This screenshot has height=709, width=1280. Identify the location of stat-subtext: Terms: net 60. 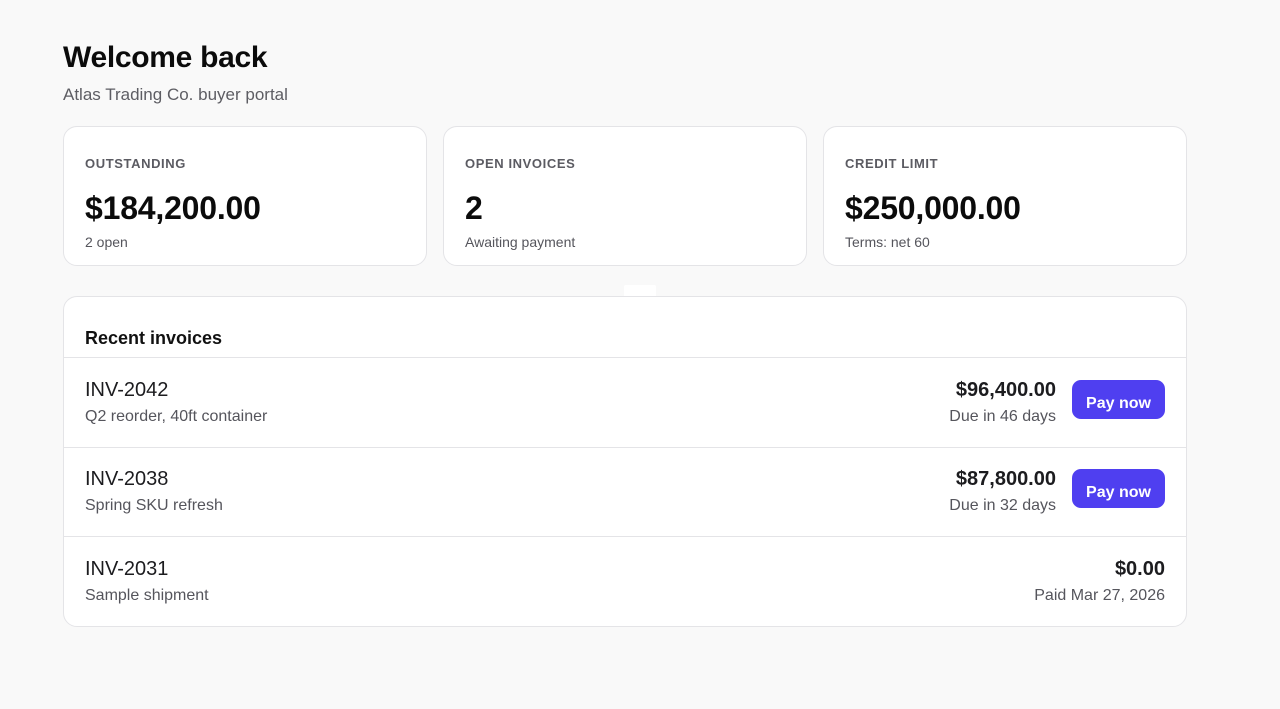
(887, 242).